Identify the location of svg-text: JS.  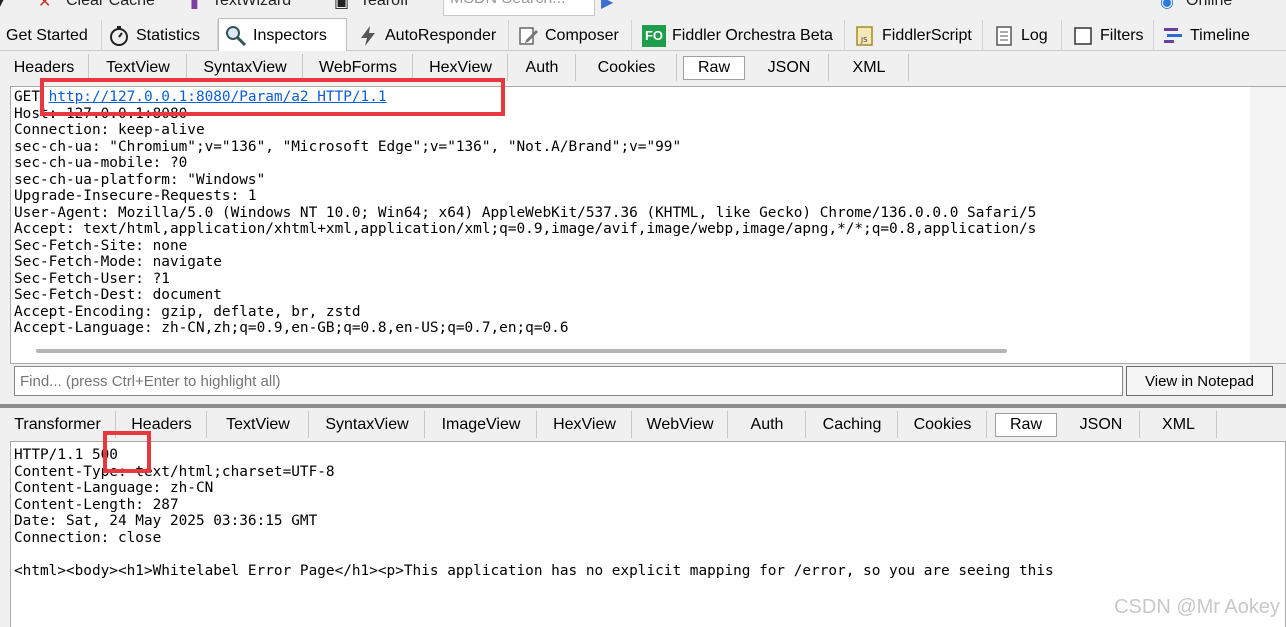
(864, 40).